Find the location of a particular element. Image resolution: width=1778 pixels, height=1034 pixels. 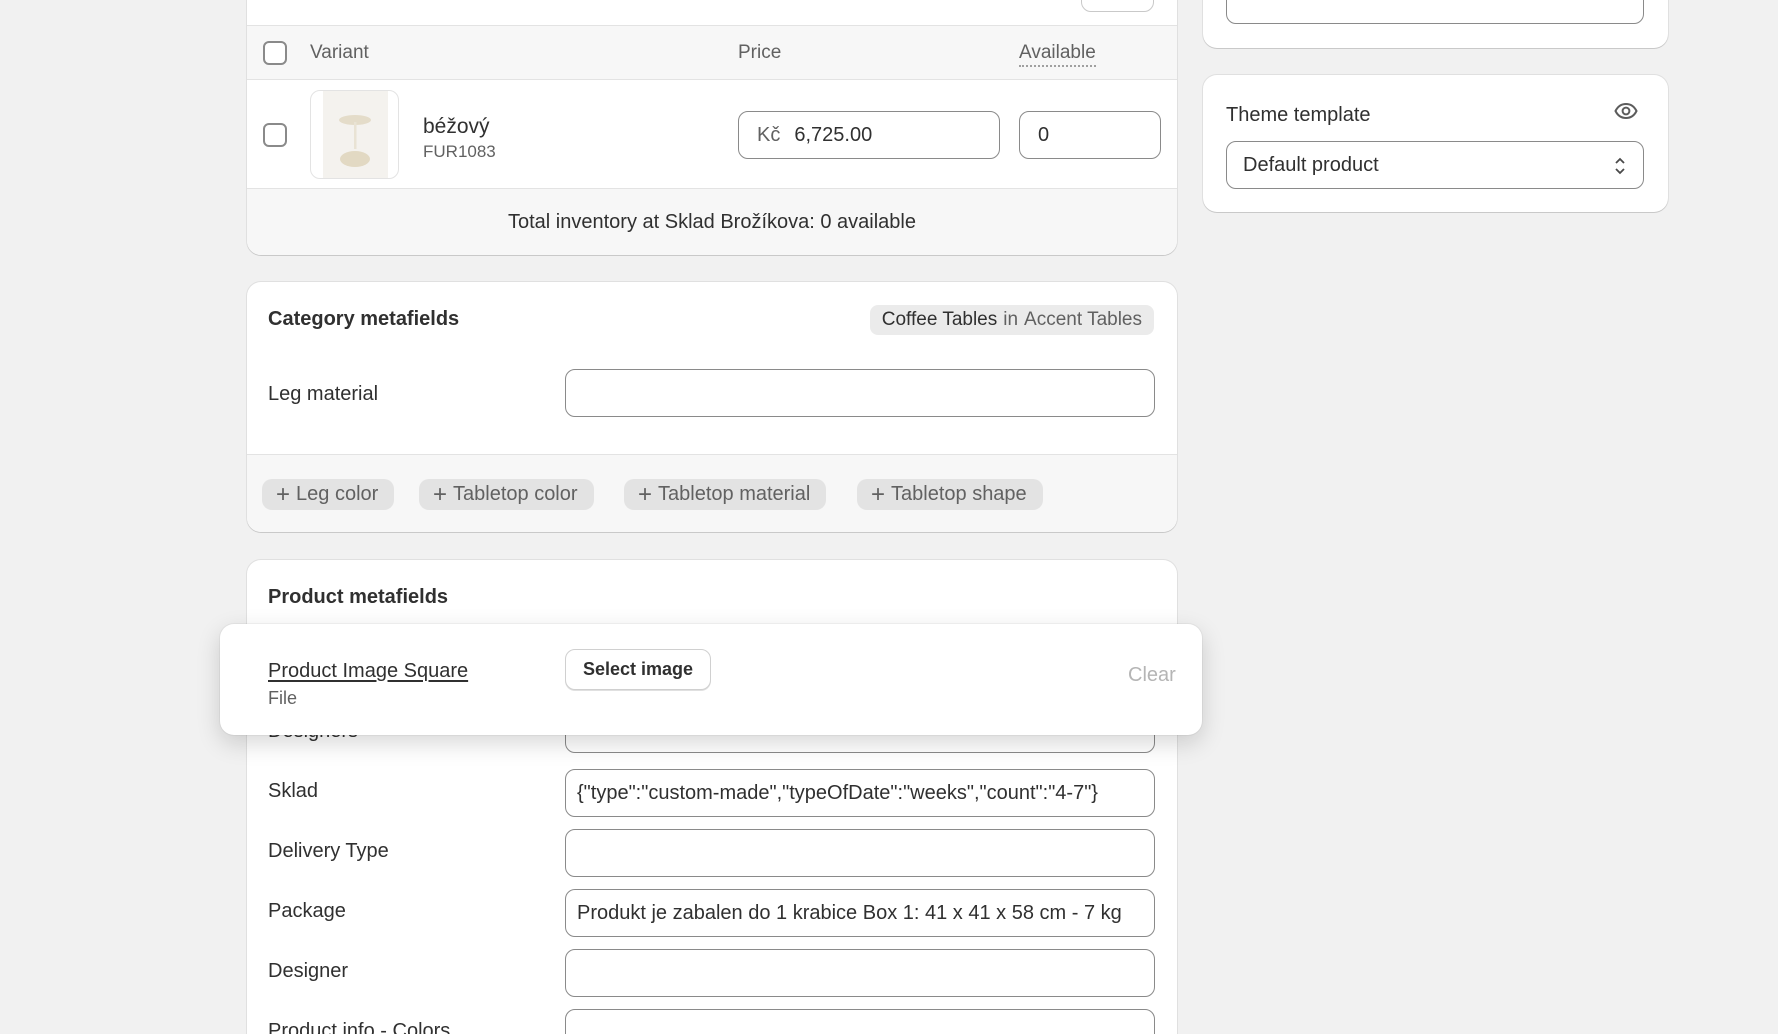

right-top-card is located at coordinates (1435, 24).